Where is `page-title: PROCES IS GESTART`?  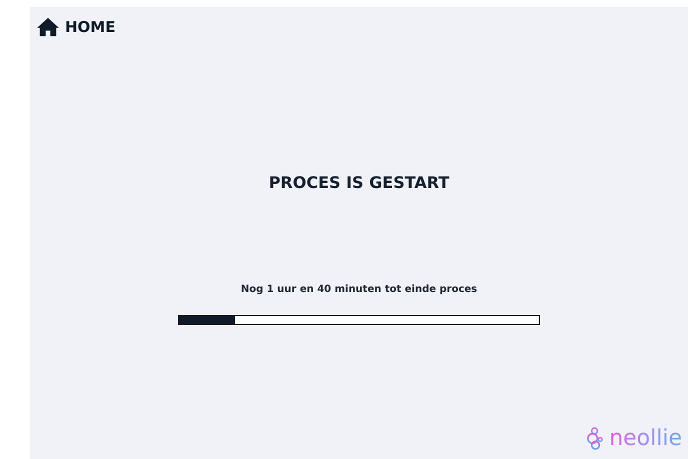
page-title: PROCES IS GESTART is located at coordinates (359, 182).